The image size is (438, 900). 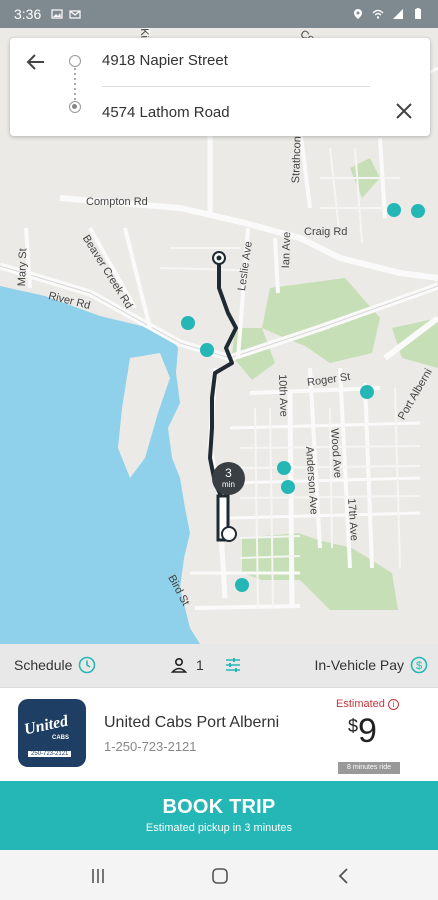 I want to click on provider-name: United Cabs Port Alberni, so click(x=192, y=722).